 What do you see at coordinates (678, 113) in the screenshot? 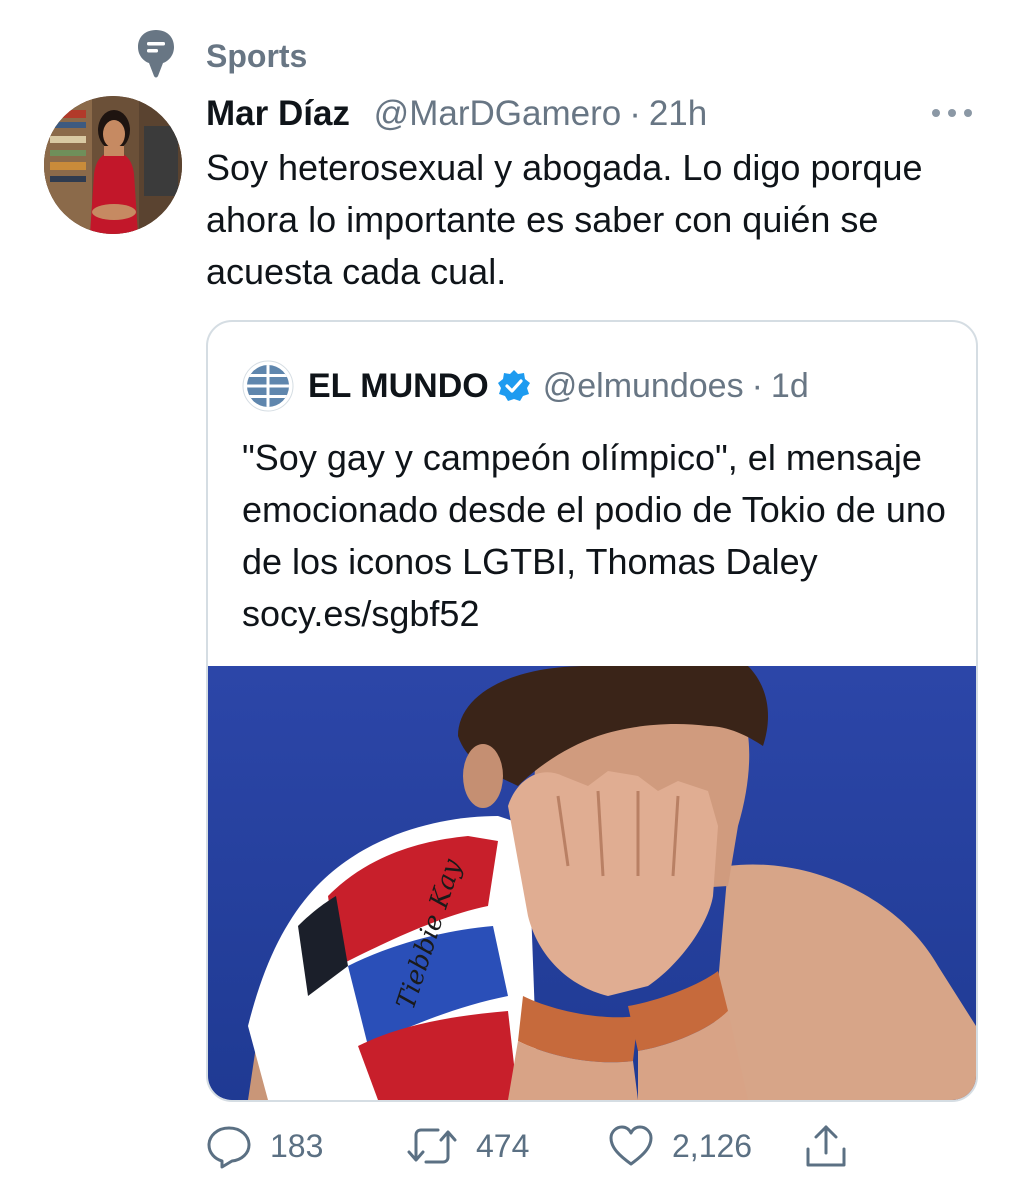
I see `tweet-time: 21h` at bounding box center [678, 113].